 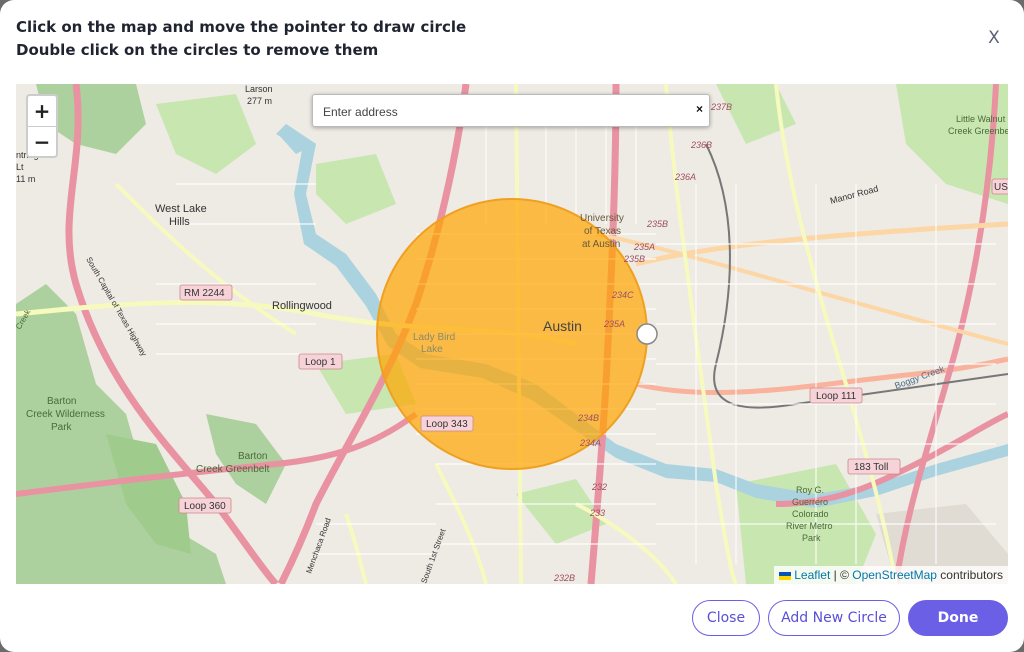 I want to click on close-icon: X, so click(x=994, y=39).